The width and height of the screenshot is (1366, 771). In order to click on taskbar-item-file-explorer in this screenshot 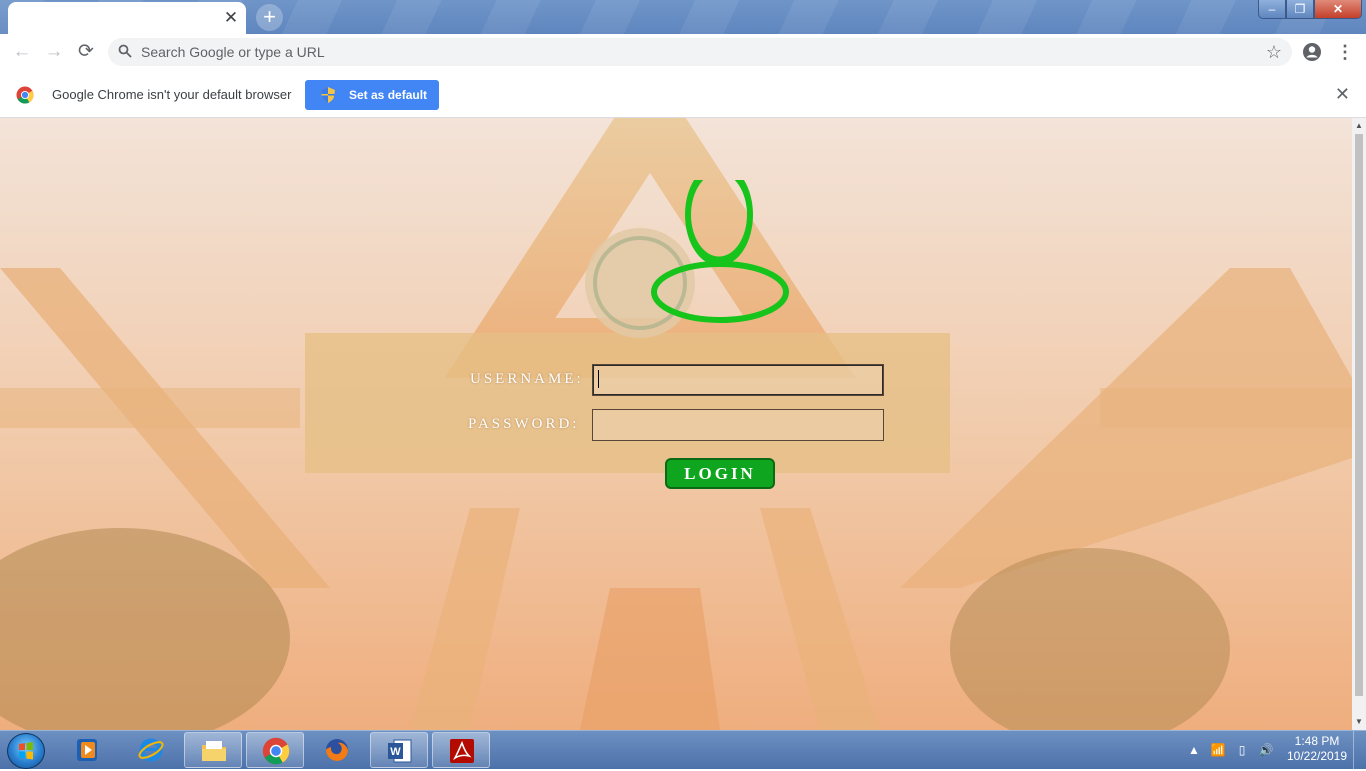, I will do `click(213, 750)`.